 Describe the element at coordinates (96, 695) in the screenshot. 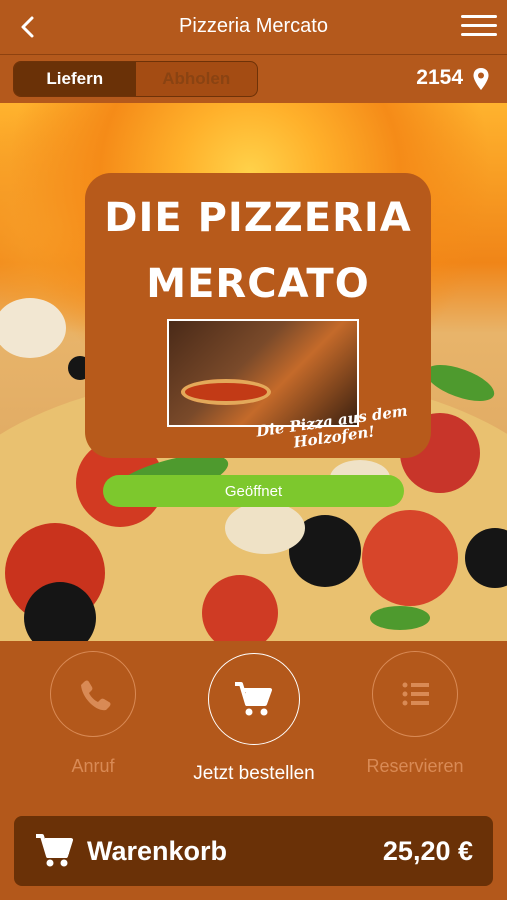

I see `phone-icon` at that location.